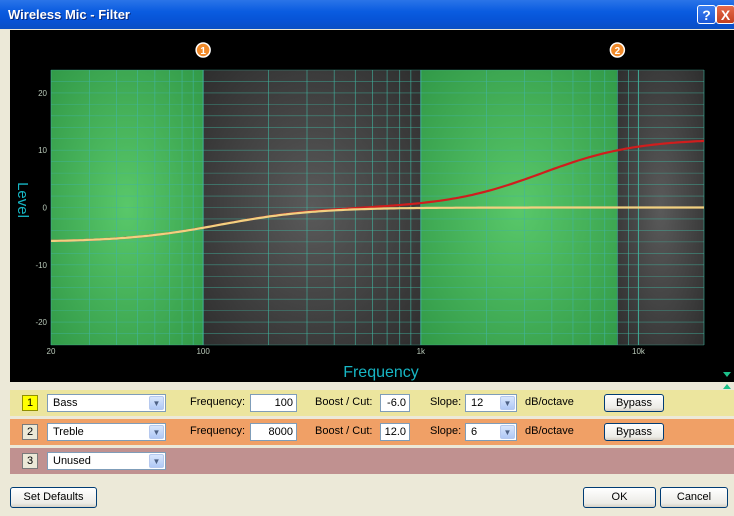 This screenshot has width=734, height=516. Describe the element at coordinates (273, 403) in the screenshot. I see `frequency-input: 100` at that location.